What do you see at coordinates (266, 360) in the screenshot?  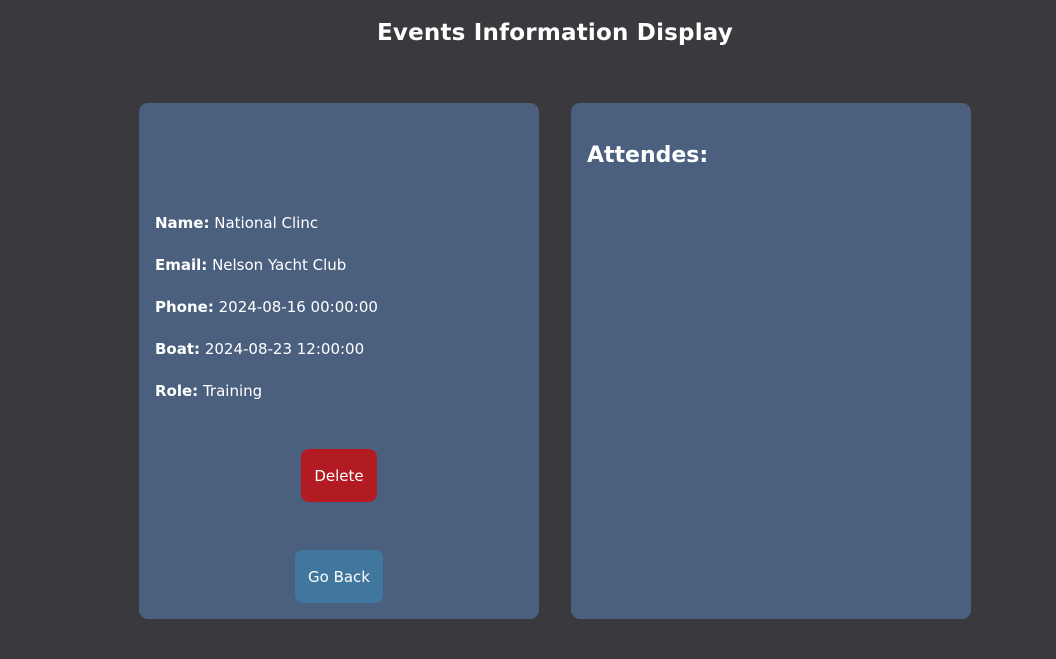 I see `detail-boat: Boat: 2024-08-23 12:00:00` at bounding box center [266, 360].